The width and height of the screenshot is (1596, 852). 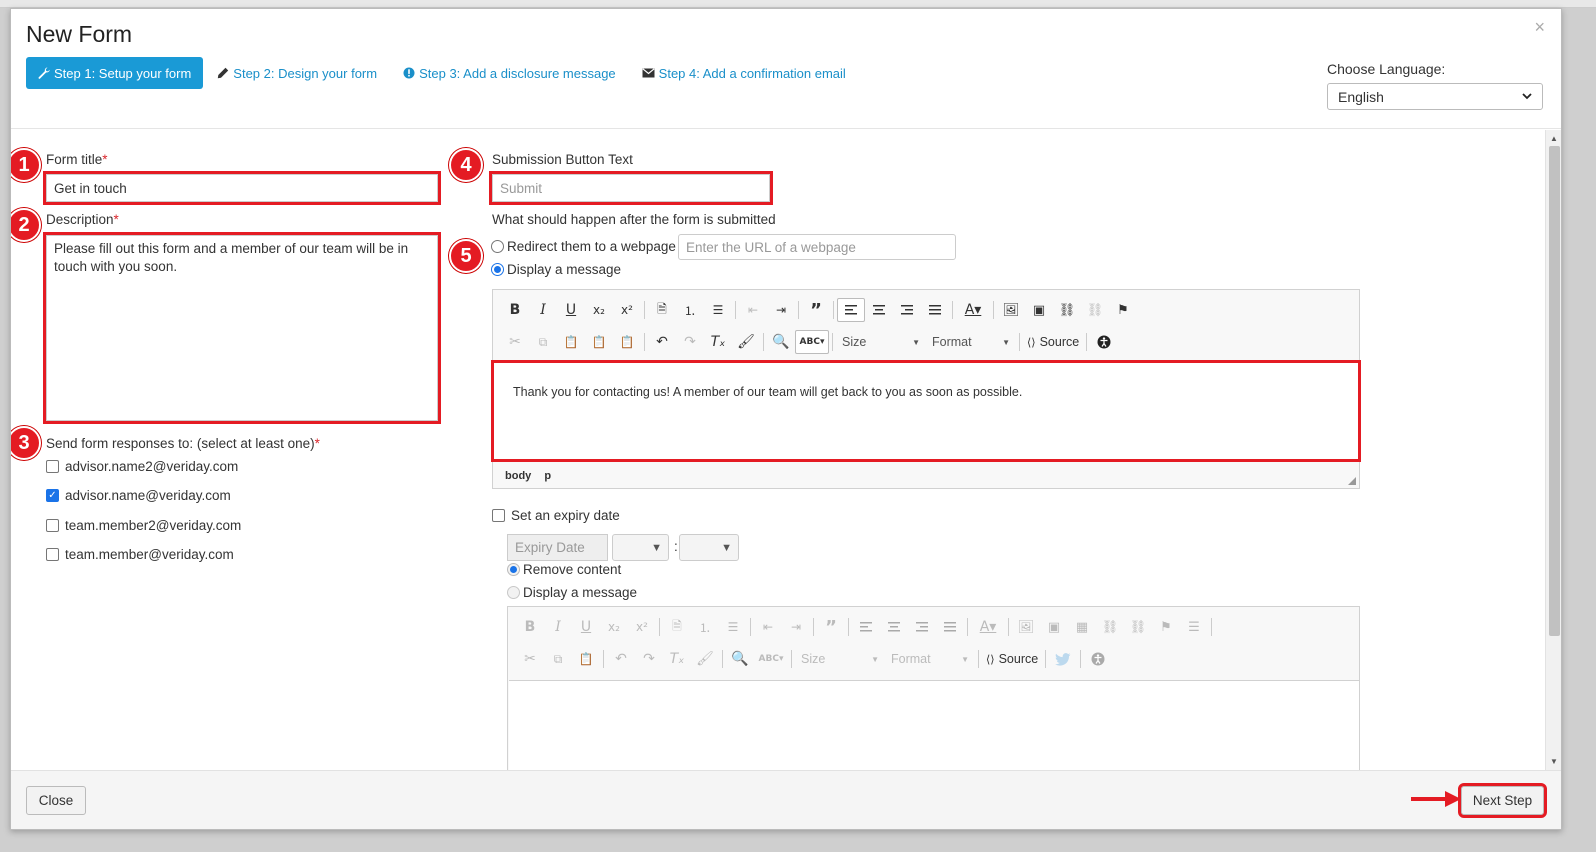 What do you see at coordinates (1082, 627) in the screenshot?
I see `table-icon: ▦` at bounding box center [1082, 627].